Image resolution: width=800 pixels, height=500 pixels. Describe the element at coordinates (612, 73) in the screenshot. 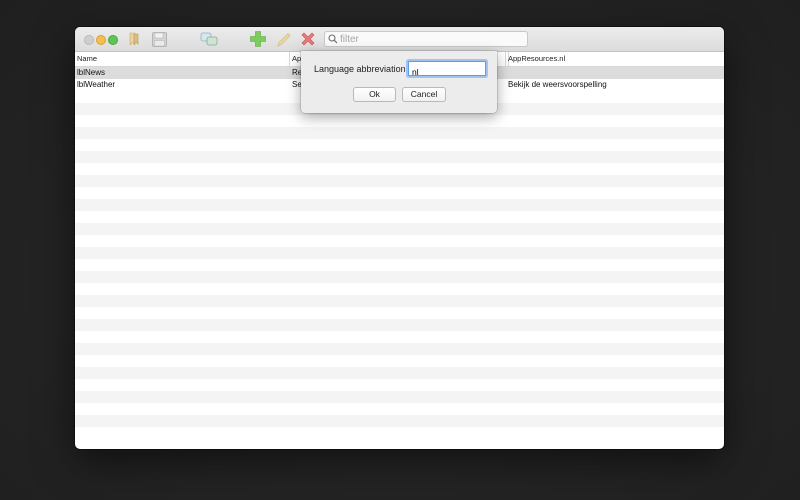

I see `cell-nl` at that location.